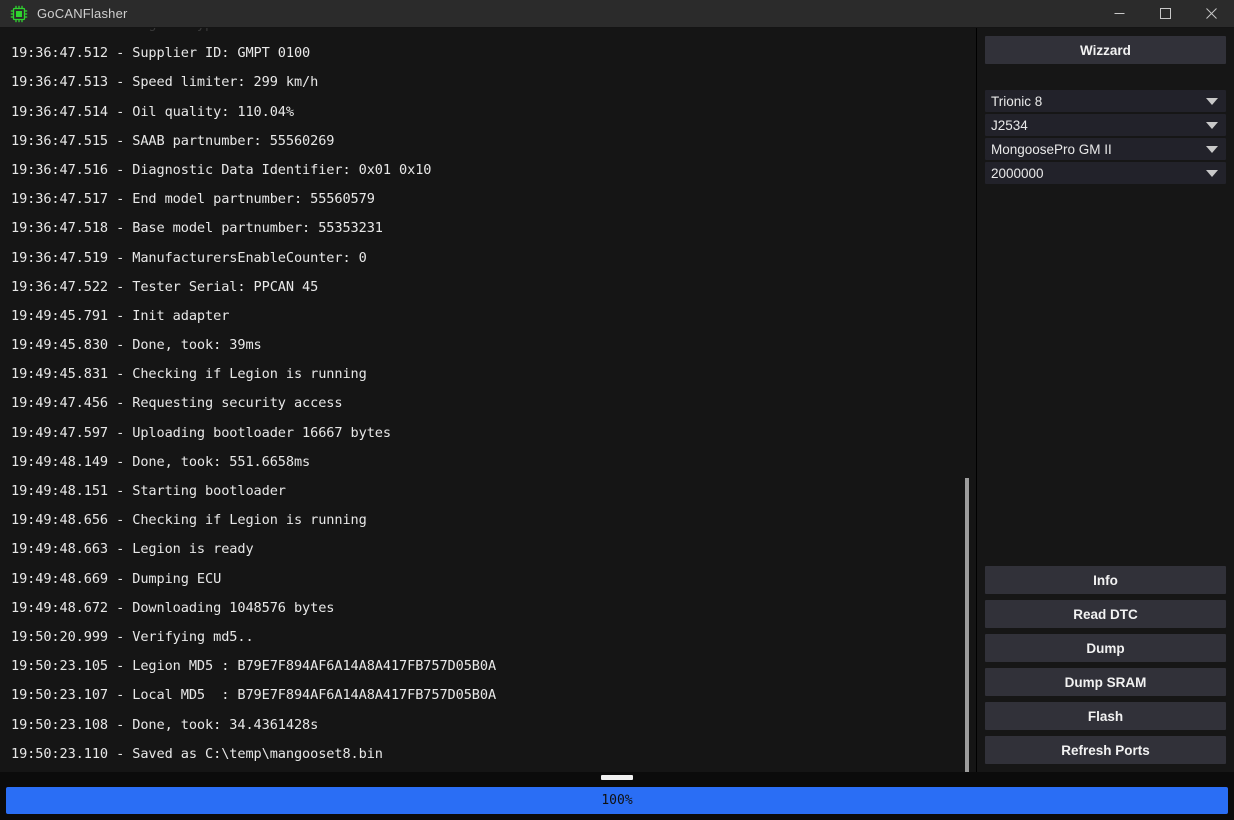  I want to click on horizontal-scrollbar-thumb, so click(617, 777).